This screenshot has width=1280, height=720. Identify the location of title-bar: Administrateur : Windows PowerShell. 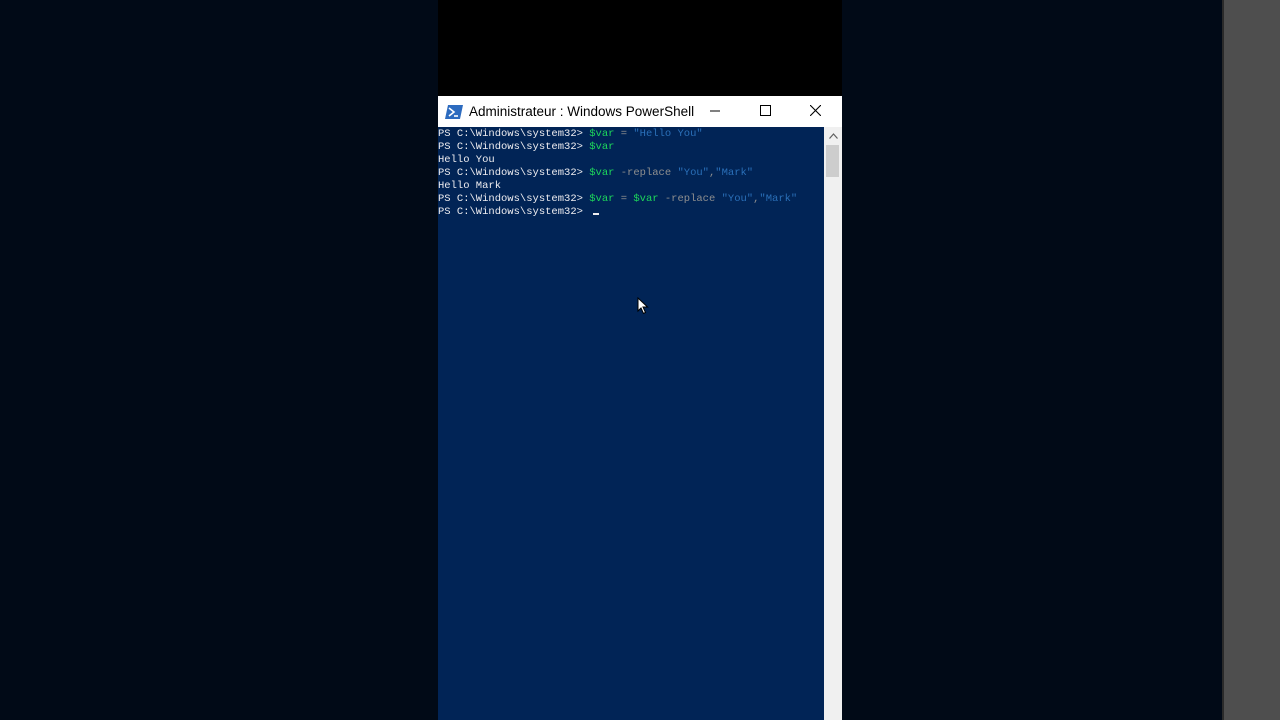
(640, 111).